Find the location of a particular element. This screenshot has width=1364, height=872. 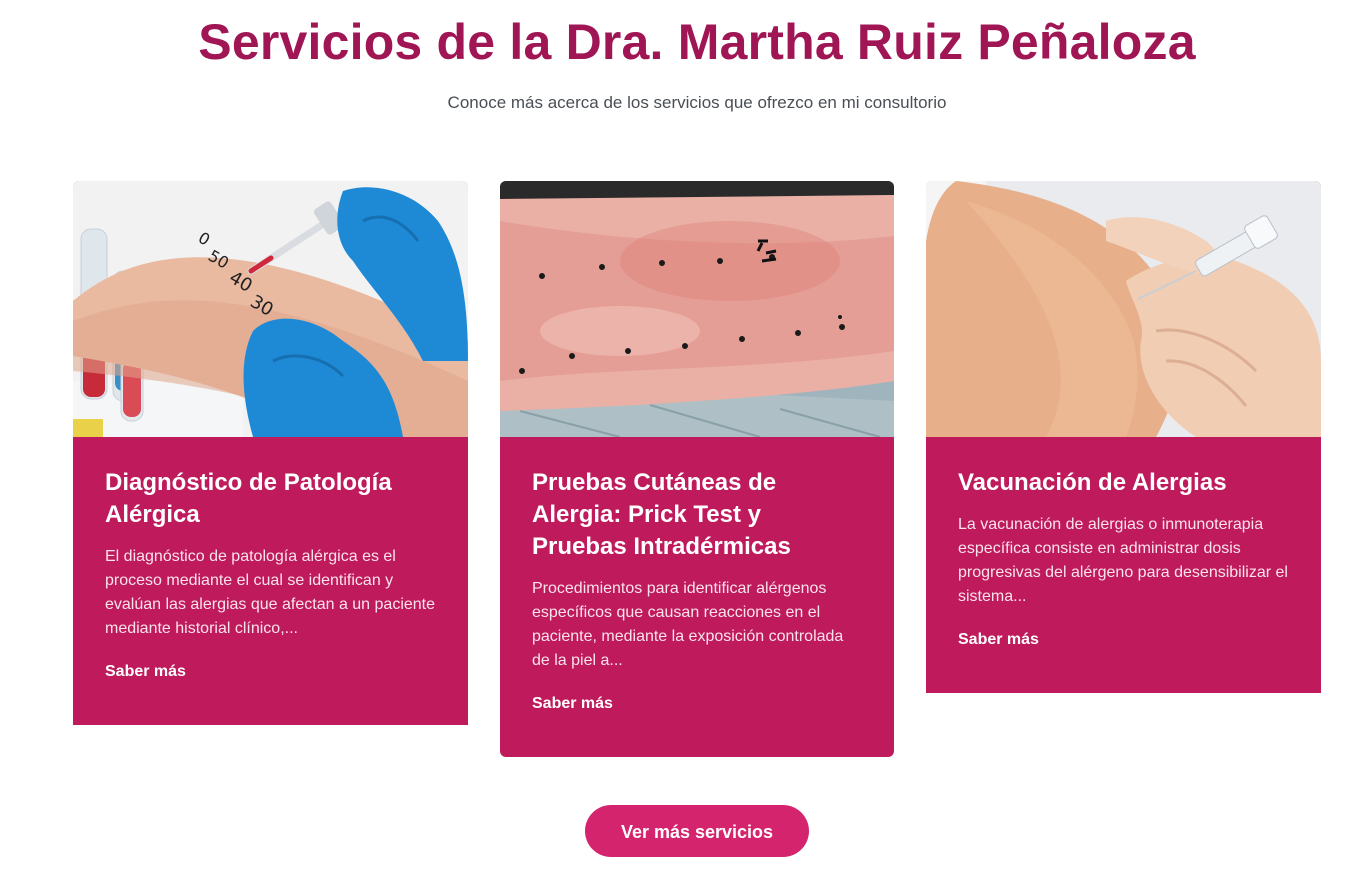

service-image-skin-prick-test is located at coordinates (697, 309).